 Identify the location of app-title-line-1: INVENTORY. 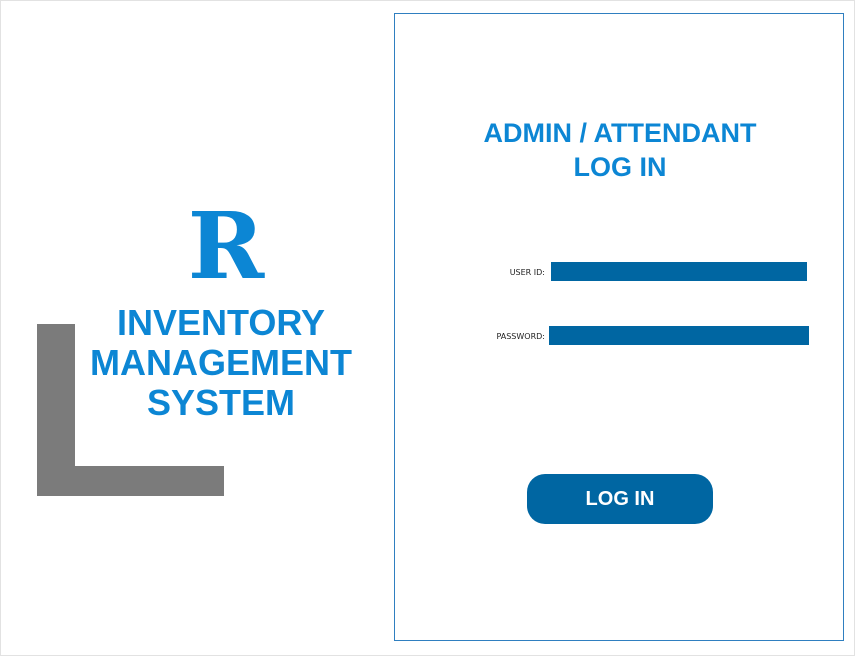
(221, 322).